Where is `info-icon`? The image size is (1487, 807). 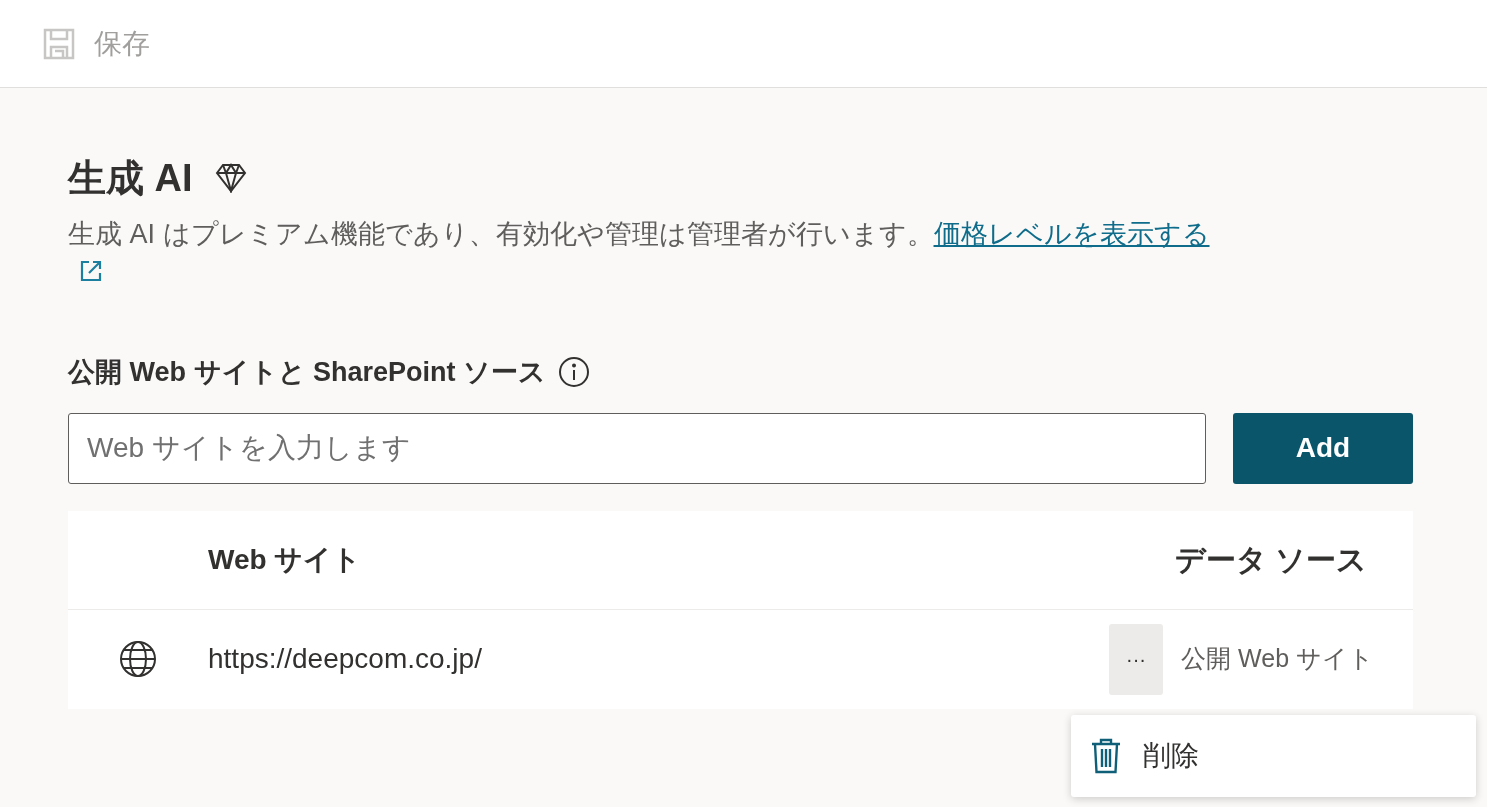 info-icon is located at coordinates (574, 372).